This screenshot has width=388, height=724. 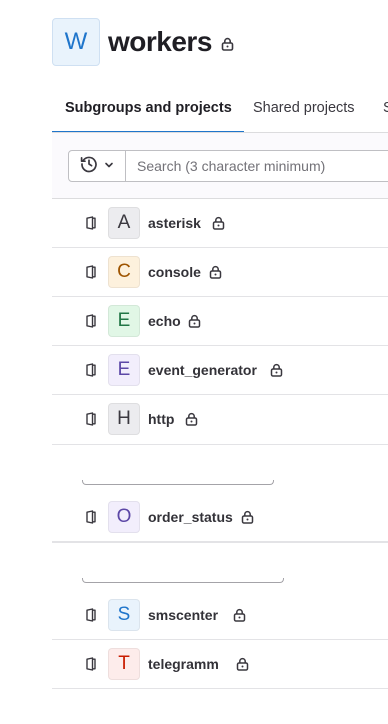 What do you see at coordinates (124, 517) in the screenshot?
I see `project-avatar: O` at bounding box center [124, 517].